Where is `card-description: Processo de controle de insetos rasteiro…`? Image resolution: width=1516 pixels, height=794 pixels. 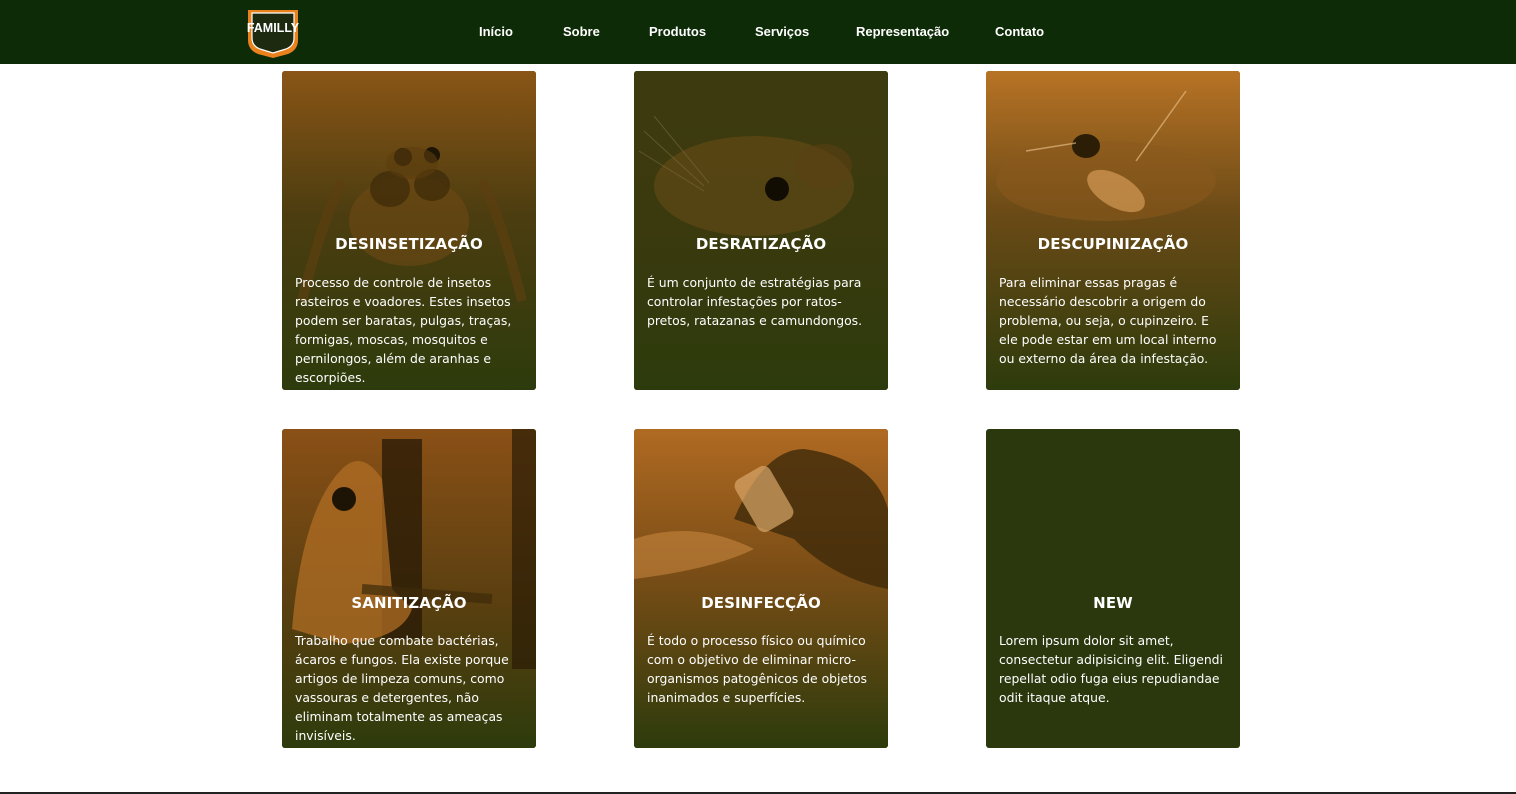
card-description: Processo de controle de insetos rasteiro… is located at coordinates (403, 330).